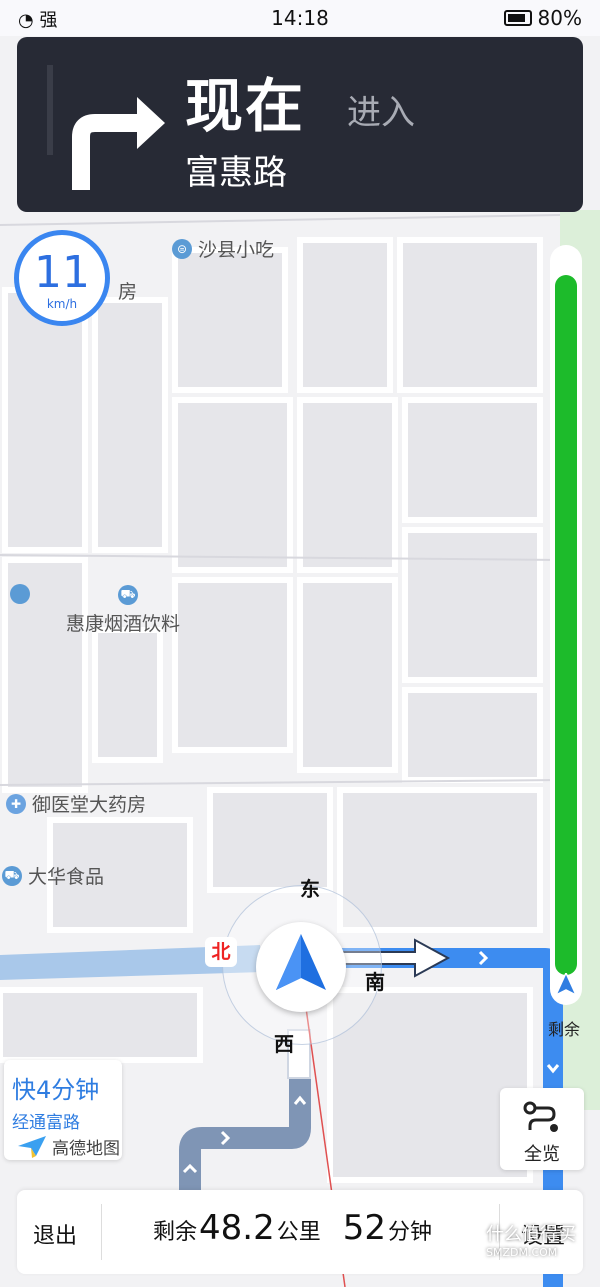 The image size is (600, 1287). I want to click on watermark: 什么值得买 SMZDM.COM, so click(531, 1239).